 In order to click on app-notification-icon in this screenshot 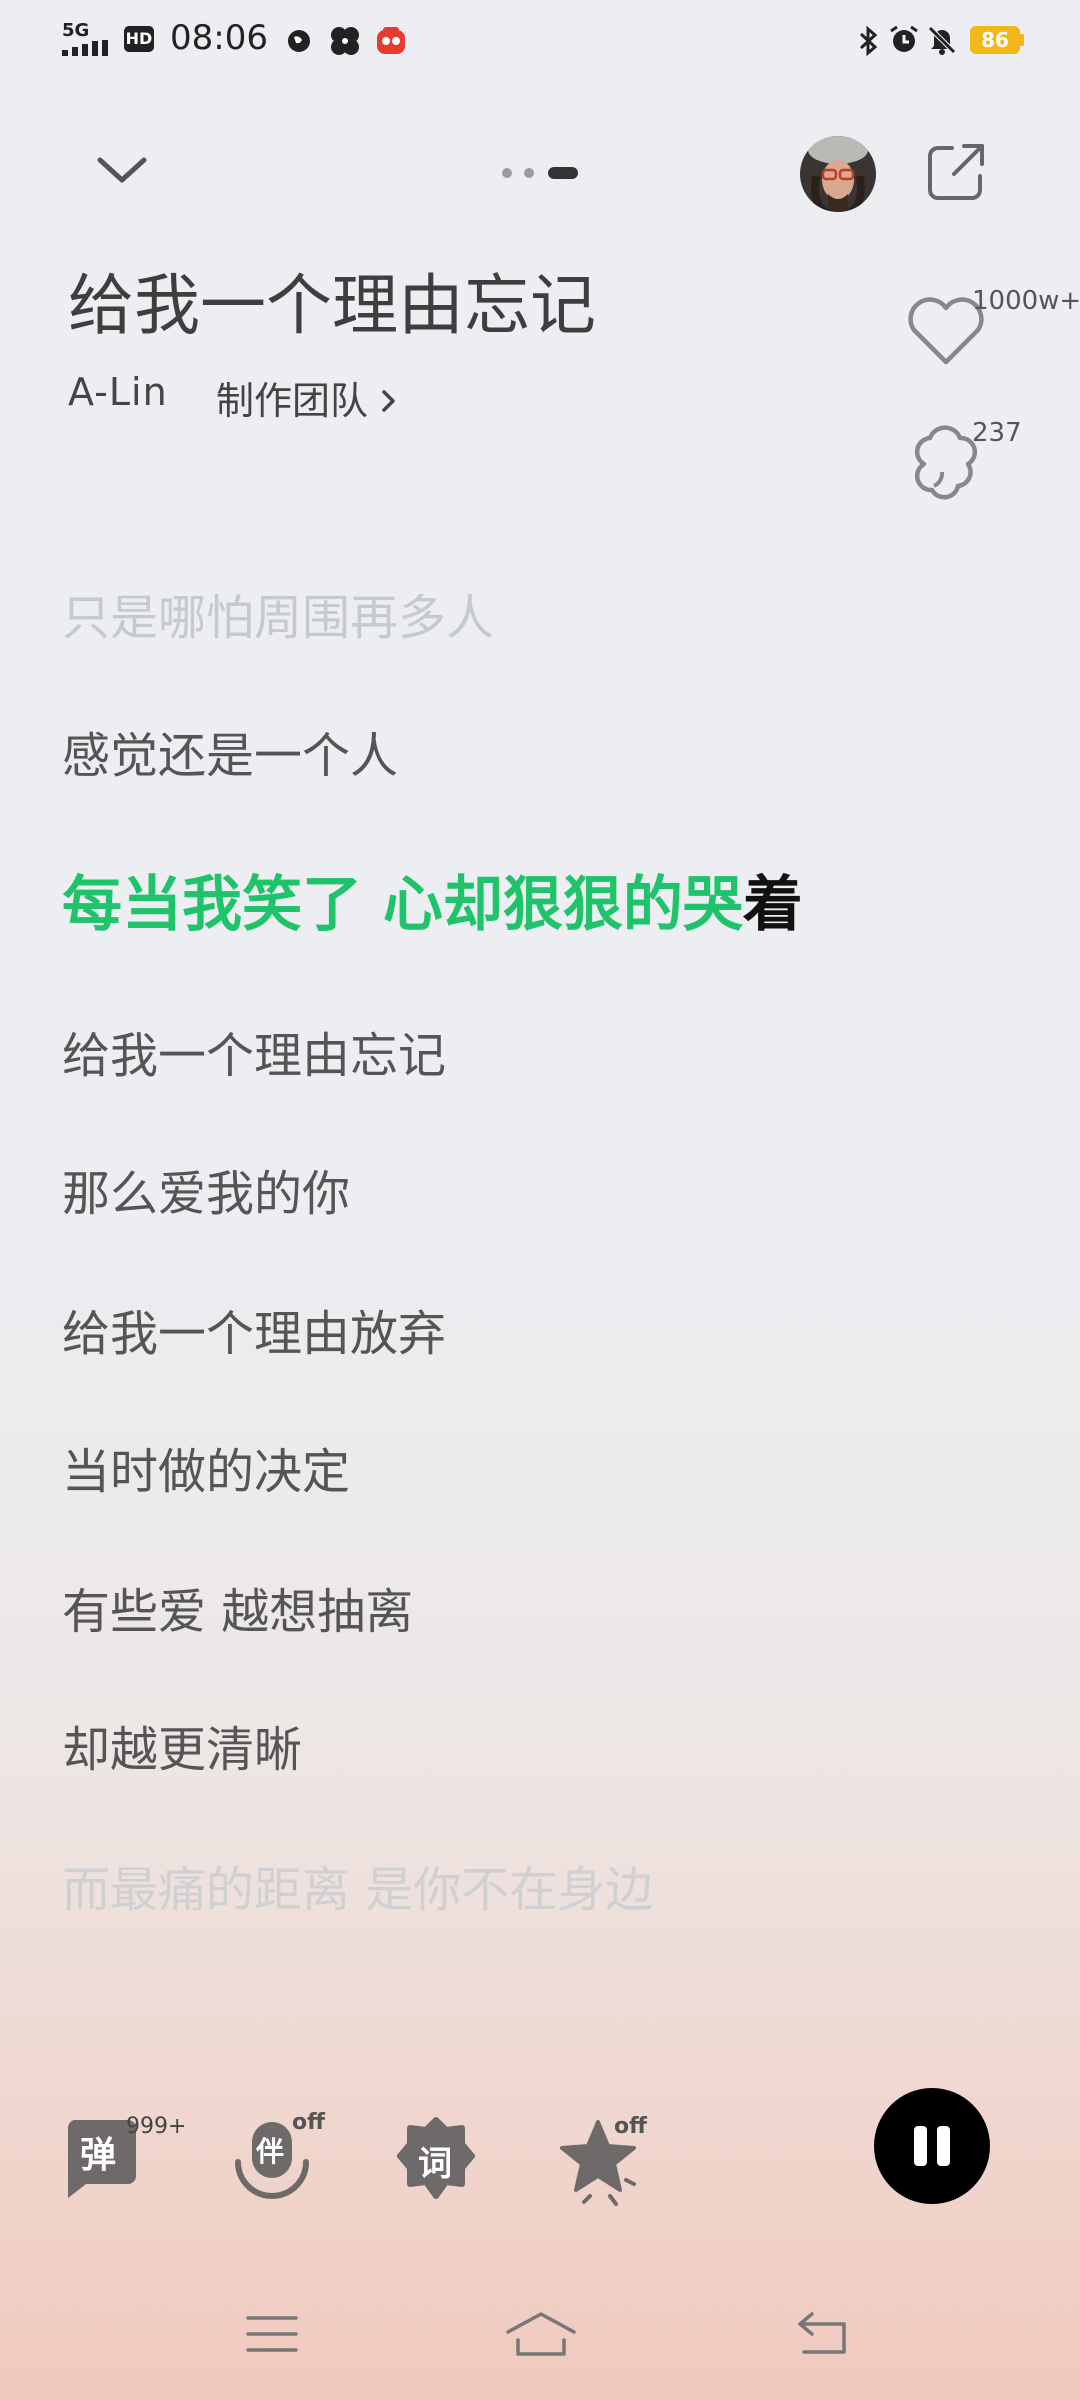, I will do `click(391, 40)`.